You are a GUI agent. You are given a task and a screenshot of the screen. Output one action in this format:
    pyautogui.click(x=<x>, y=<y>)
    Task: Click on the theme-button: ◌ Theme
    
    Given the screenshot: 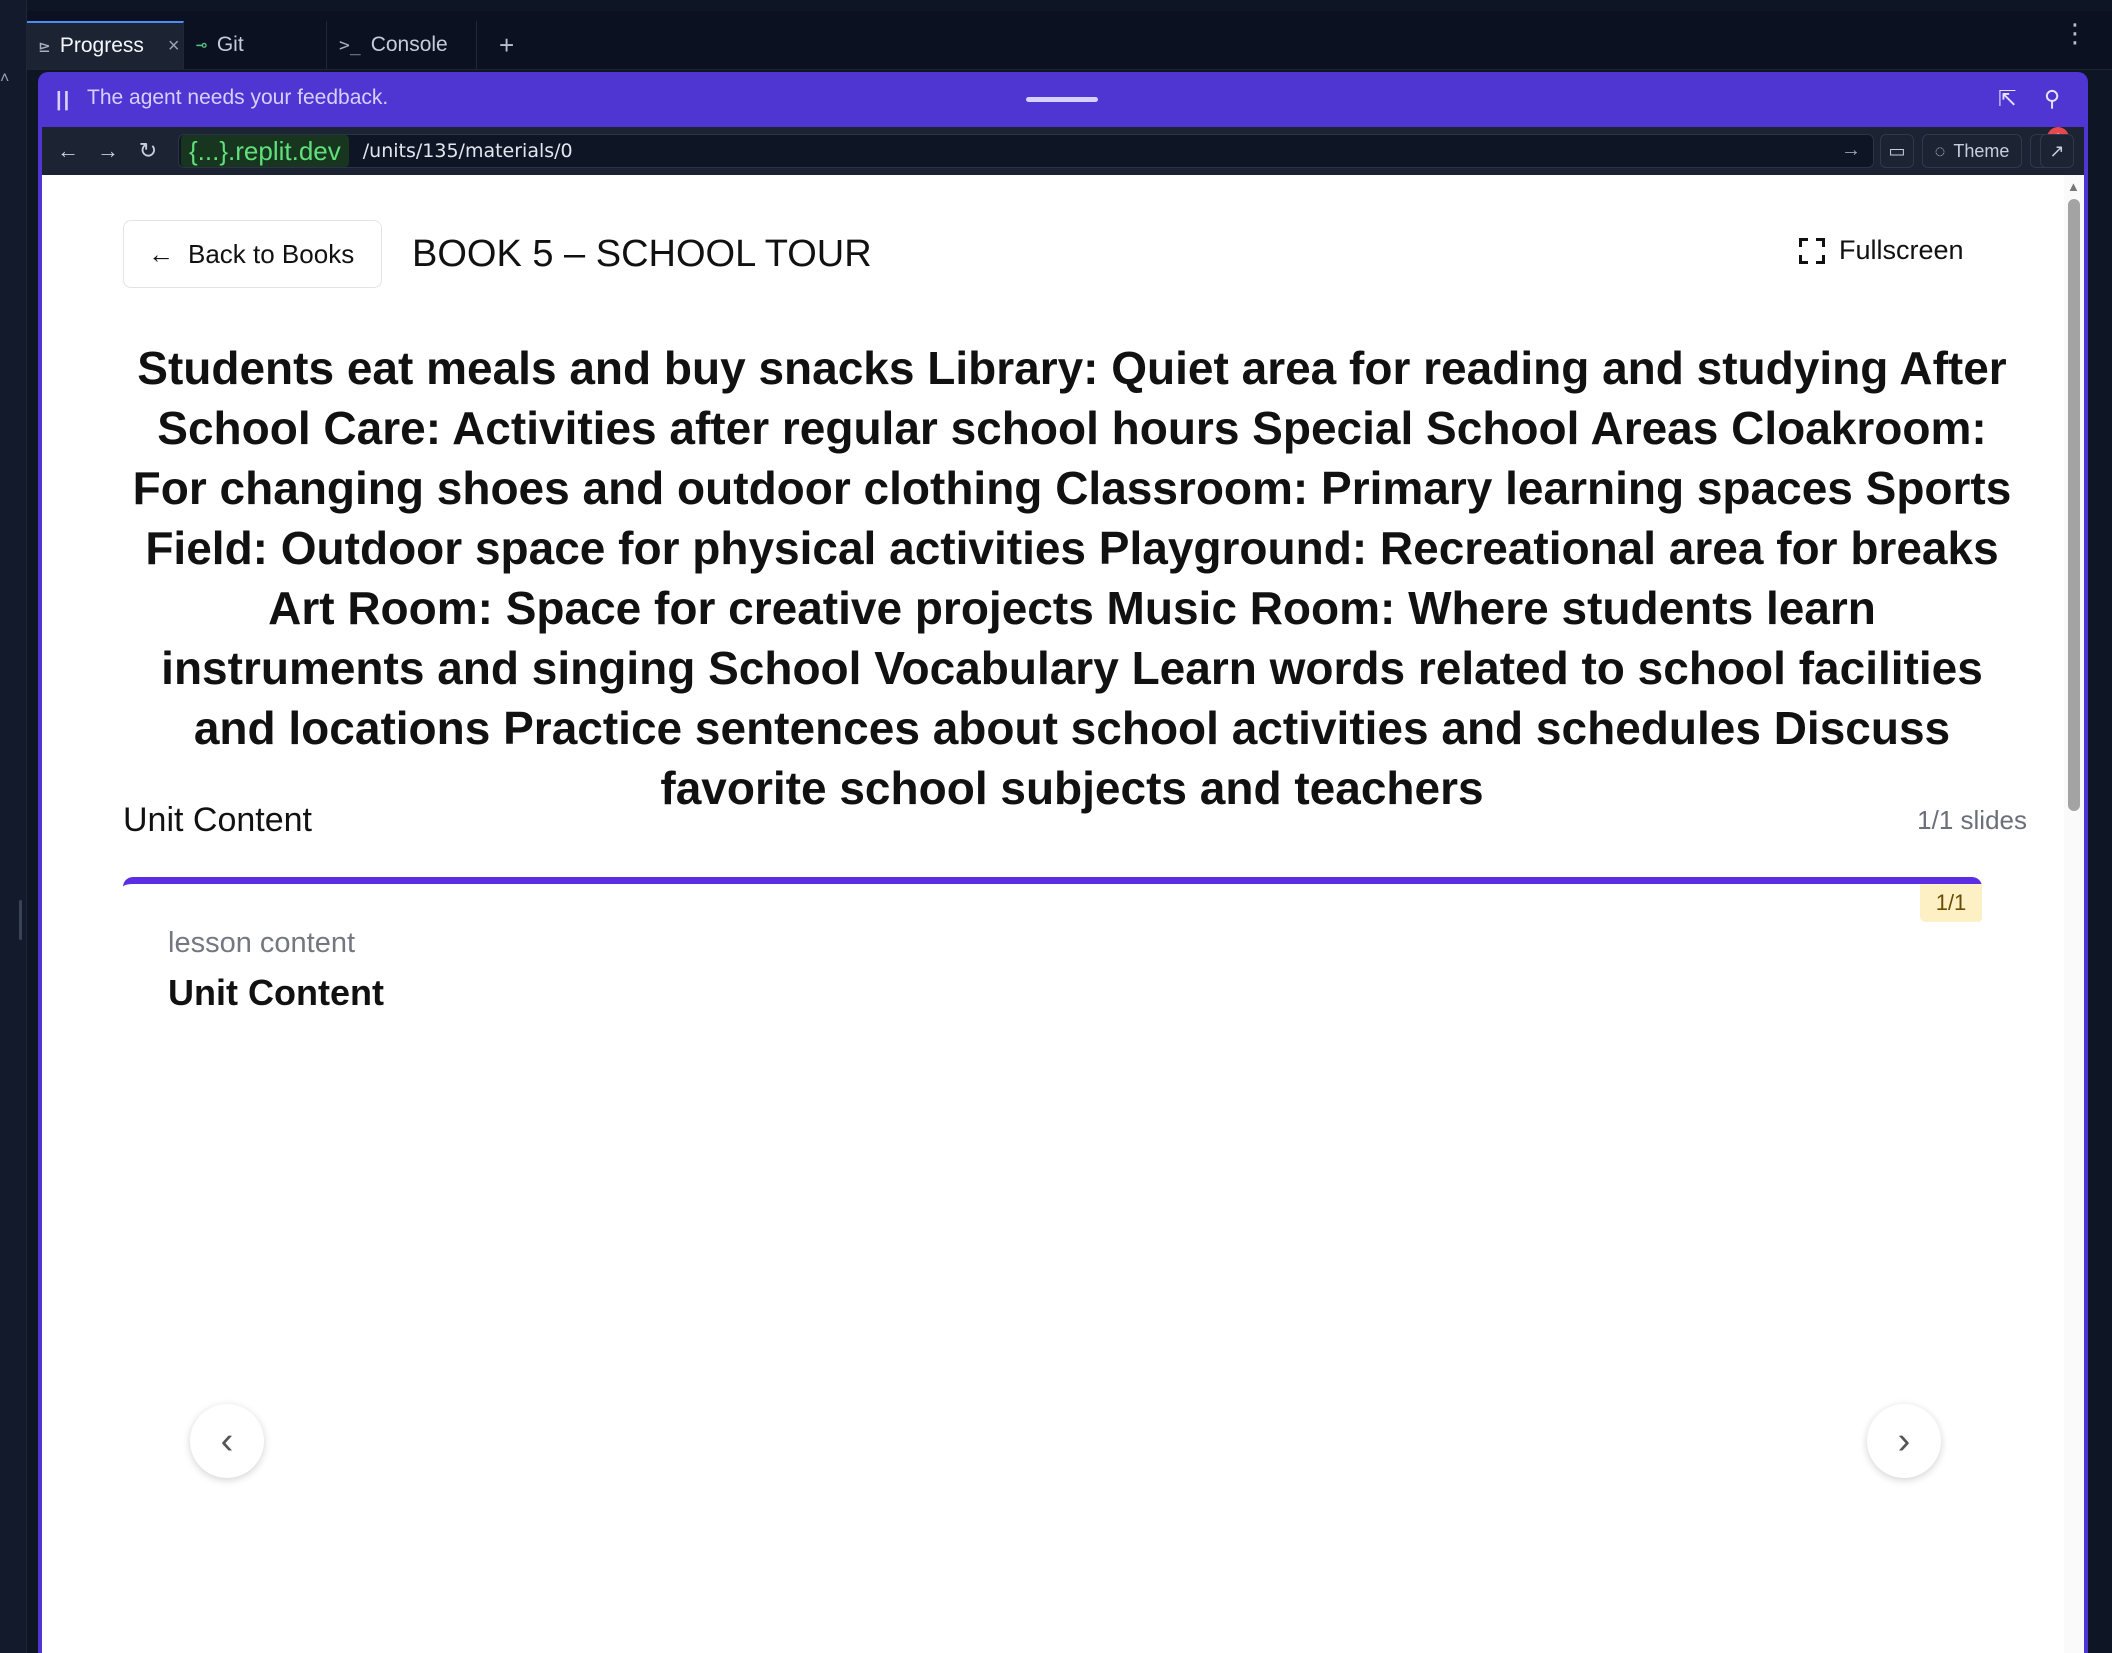 What is the action you would take?
    pyautogui.click(x=1972, y=151)
    